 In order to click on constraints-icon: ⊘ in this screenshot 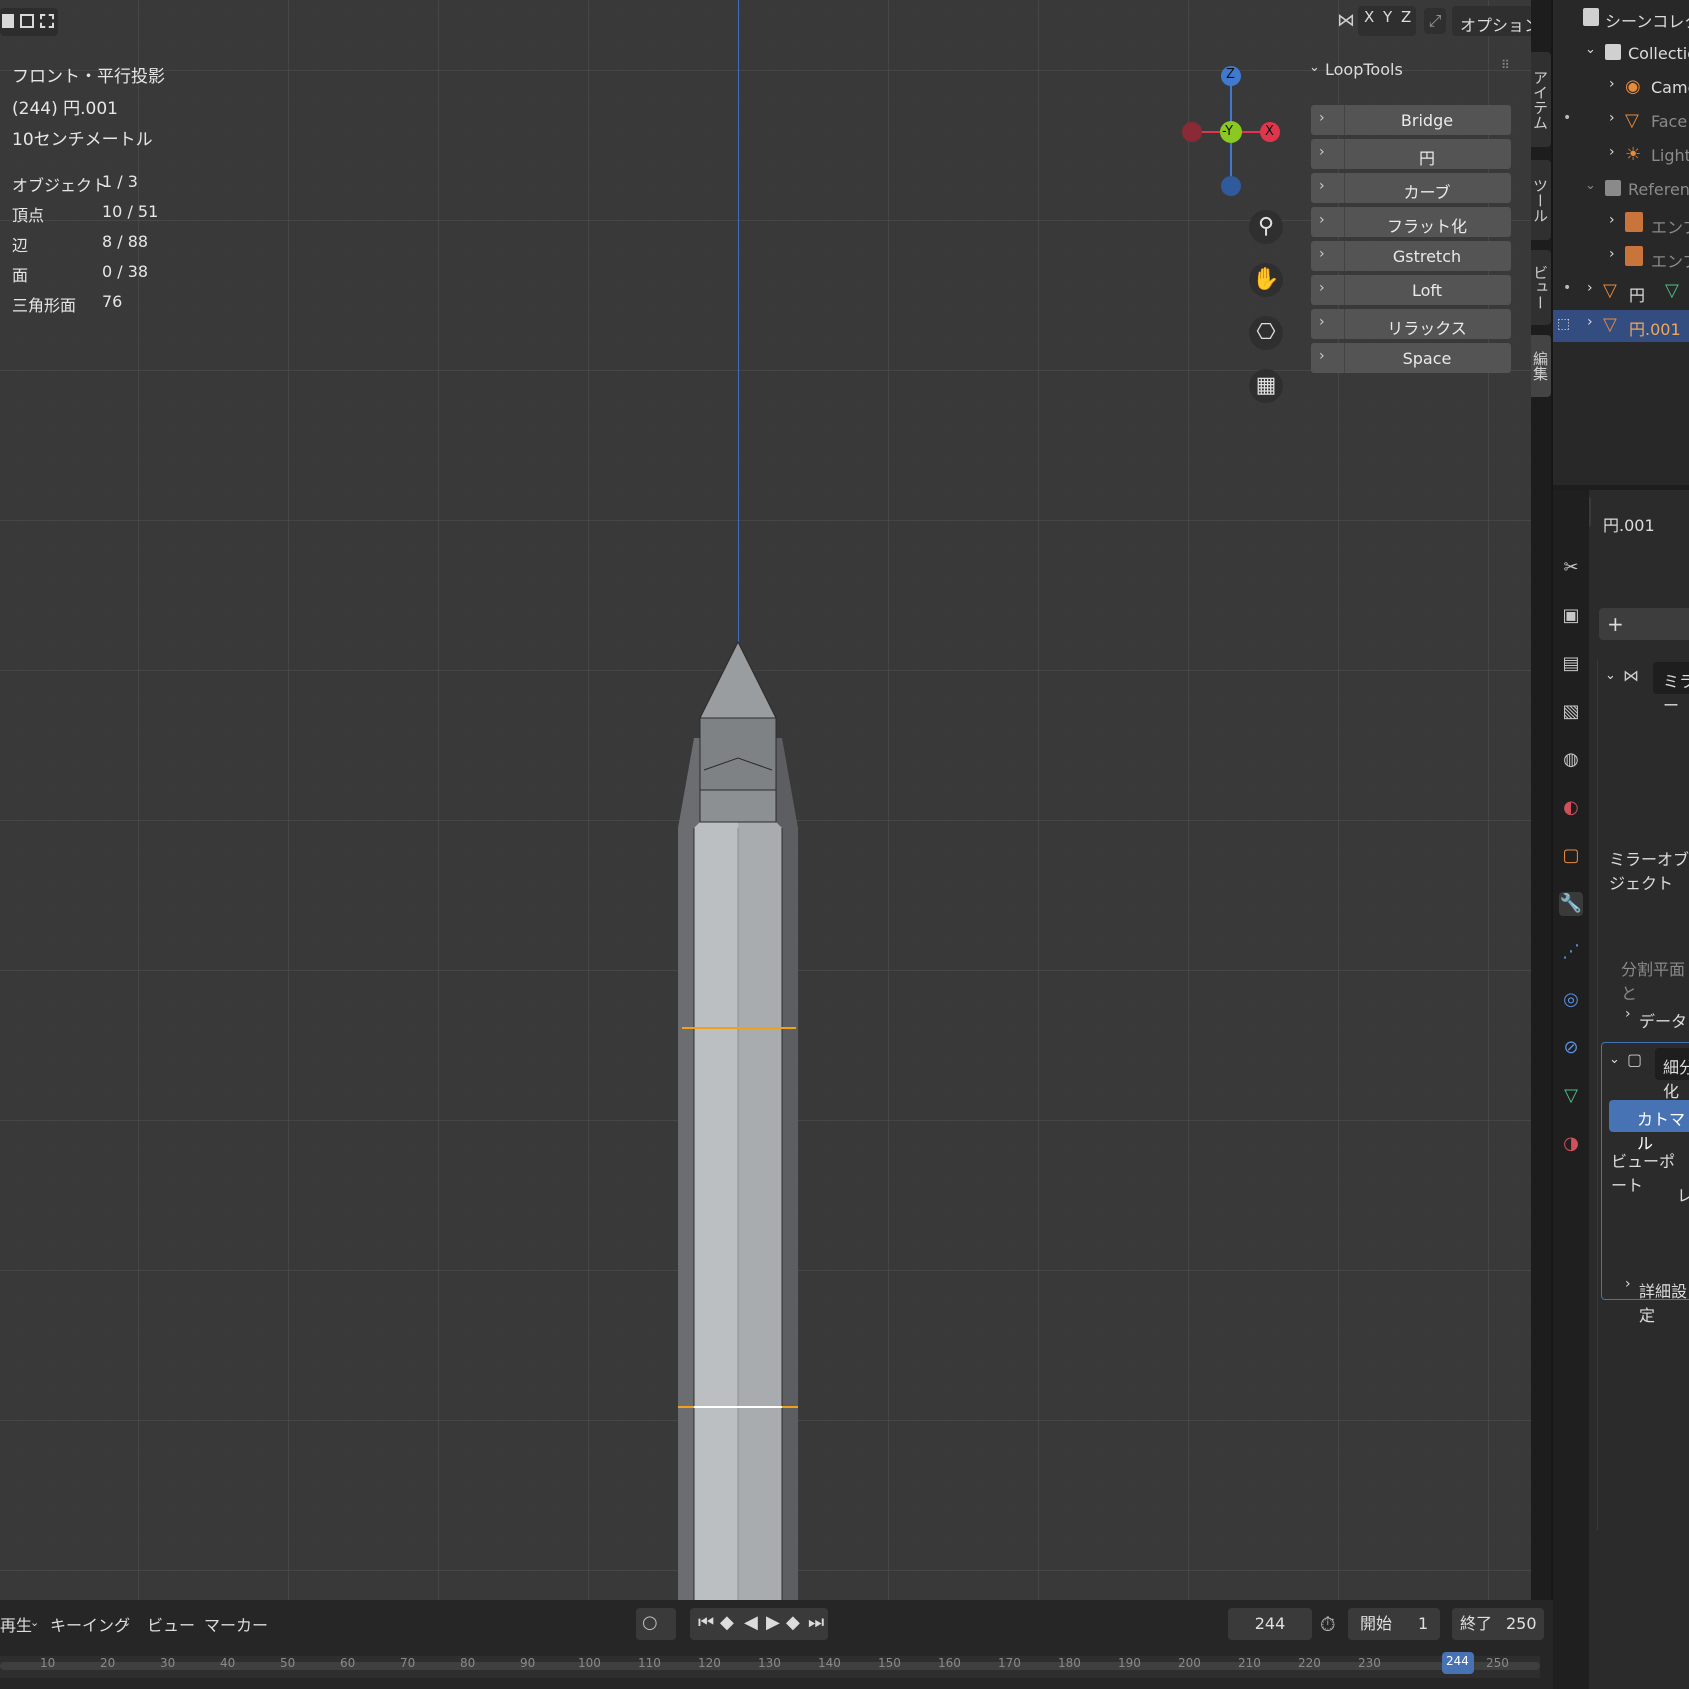, I will do `click(1571, 1048)`.